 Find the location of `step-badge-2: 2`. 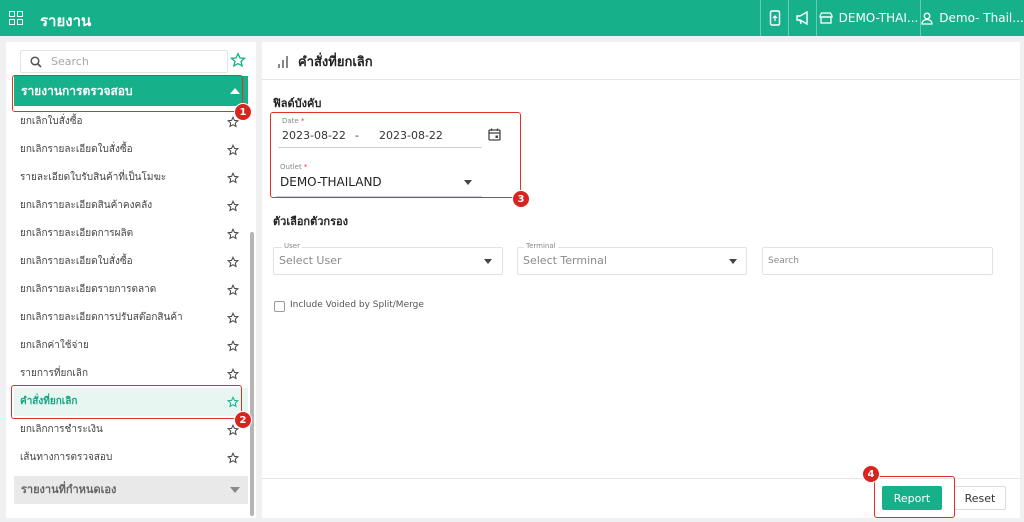

step-badge-2: 2 is located at coordinates (243, 420).